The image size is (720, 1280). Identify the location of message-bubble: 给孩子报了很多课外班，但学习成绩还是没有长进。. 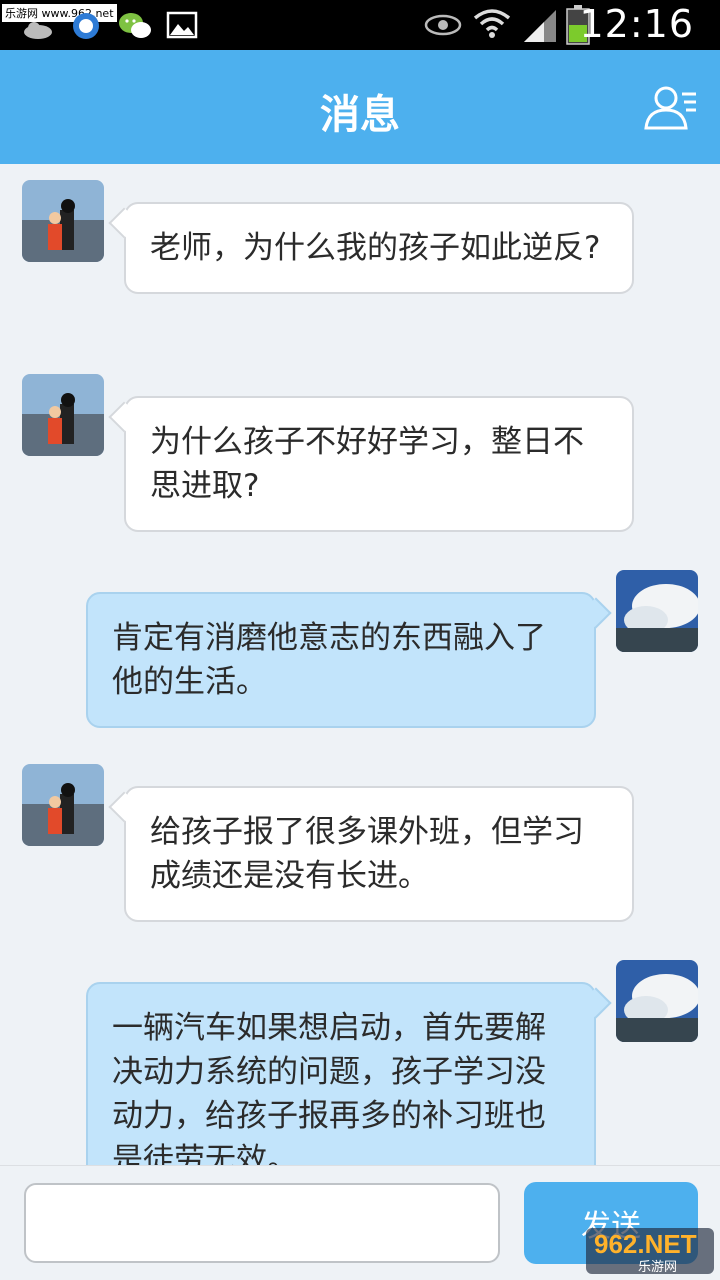
(371, 854).